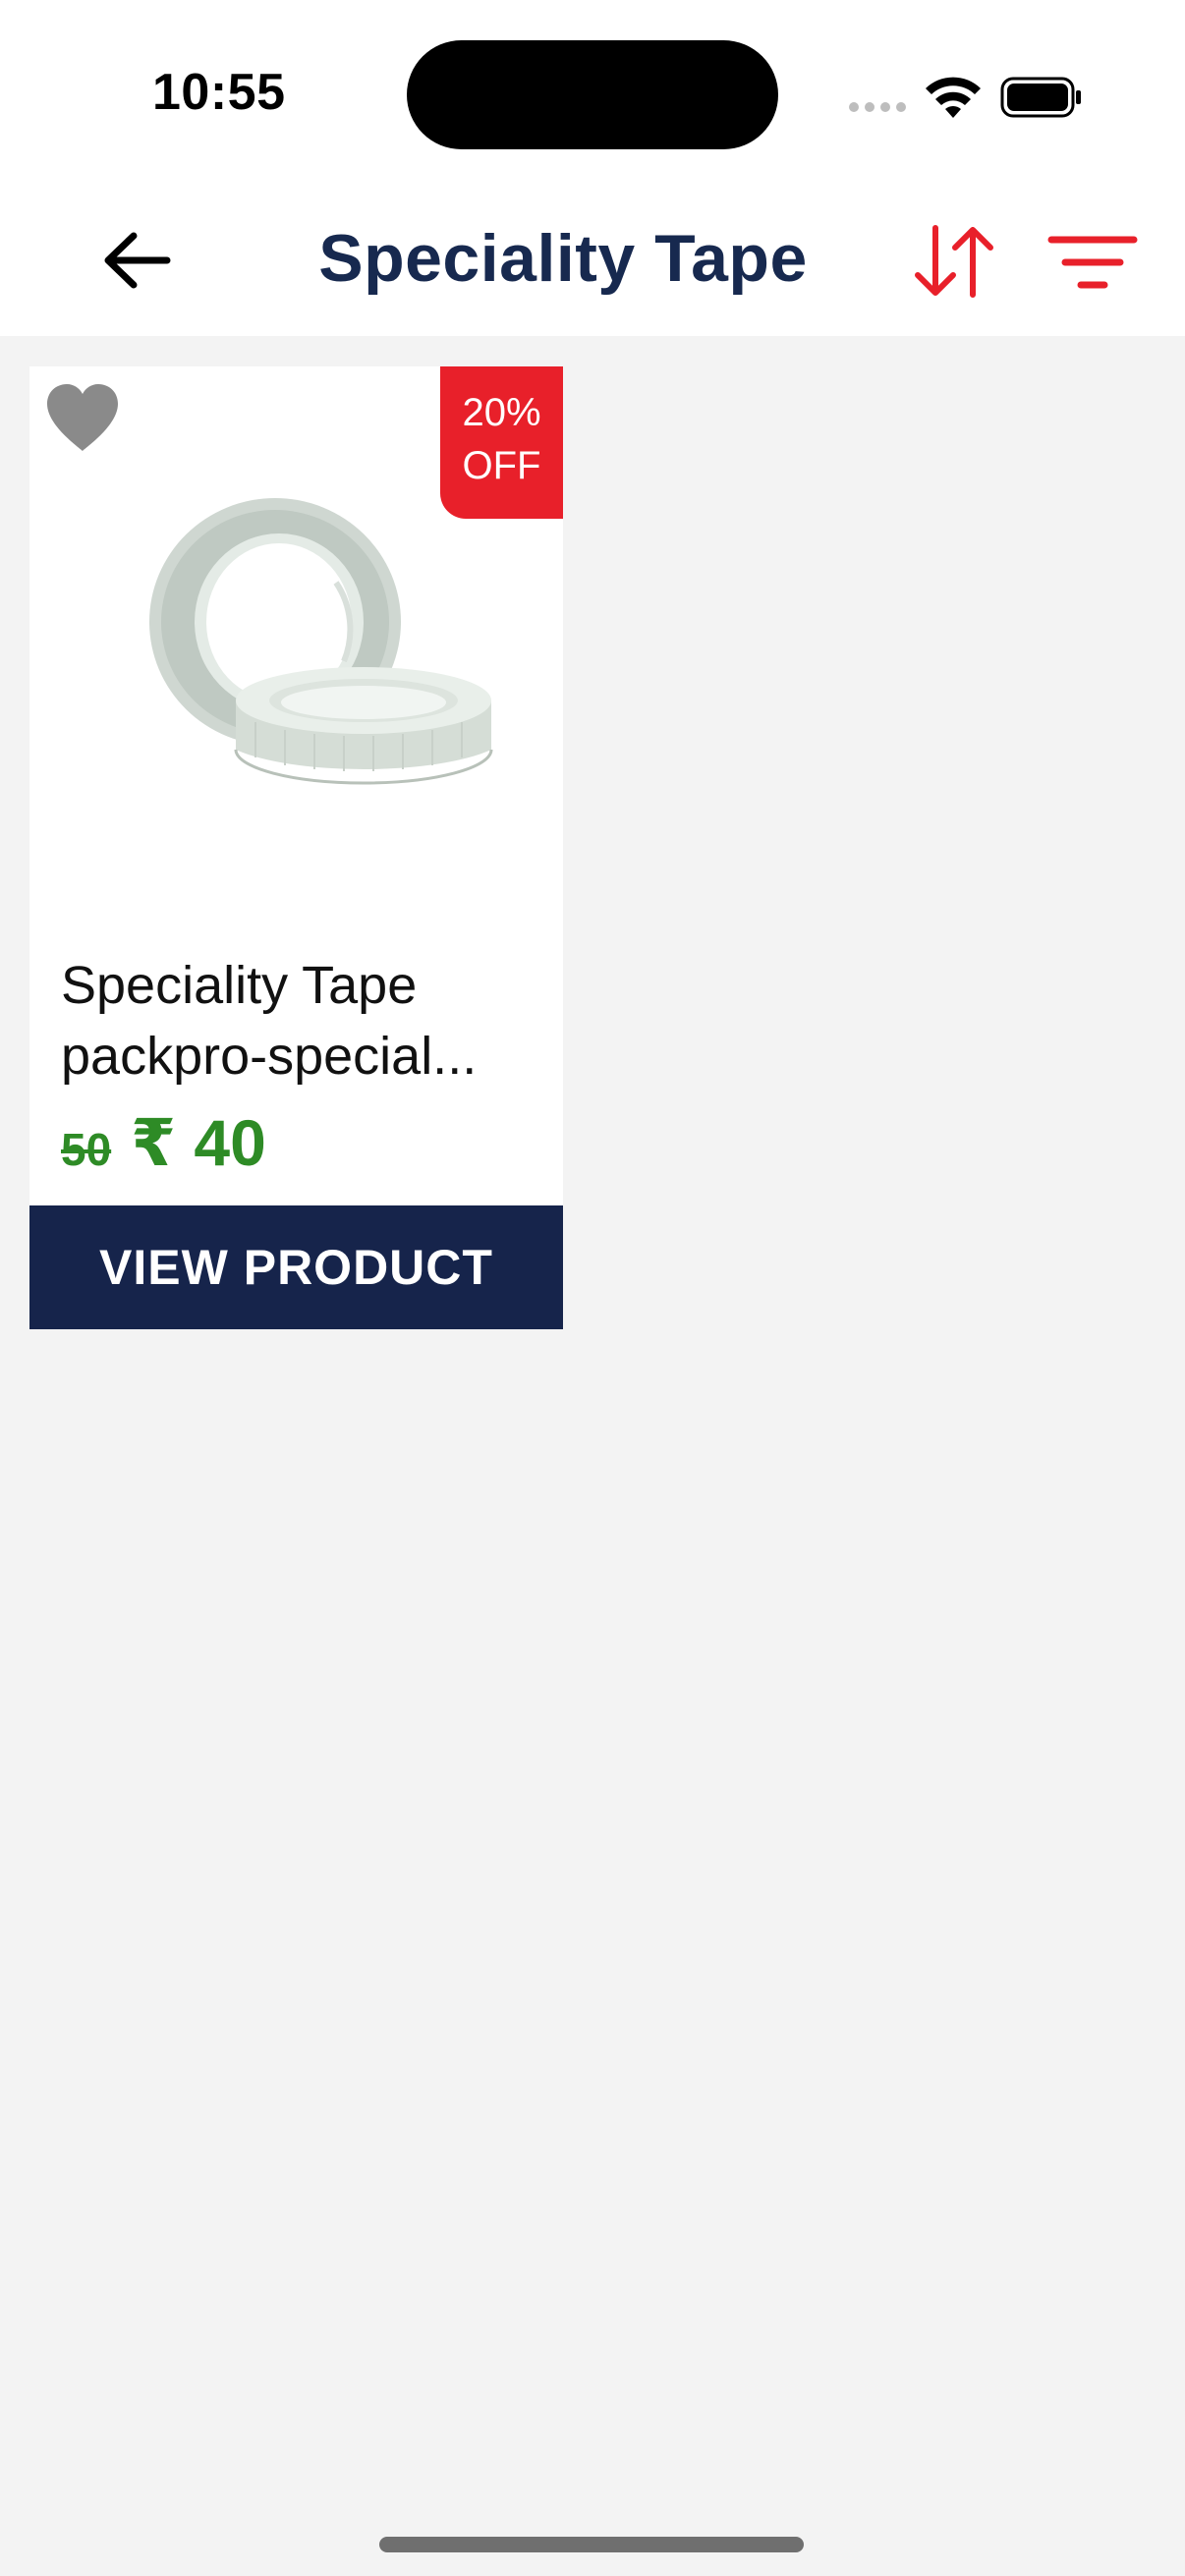 The height and width of the screenshot is (2576, 1185). I want to click on sort-arrows-icon, so click(954, 261).